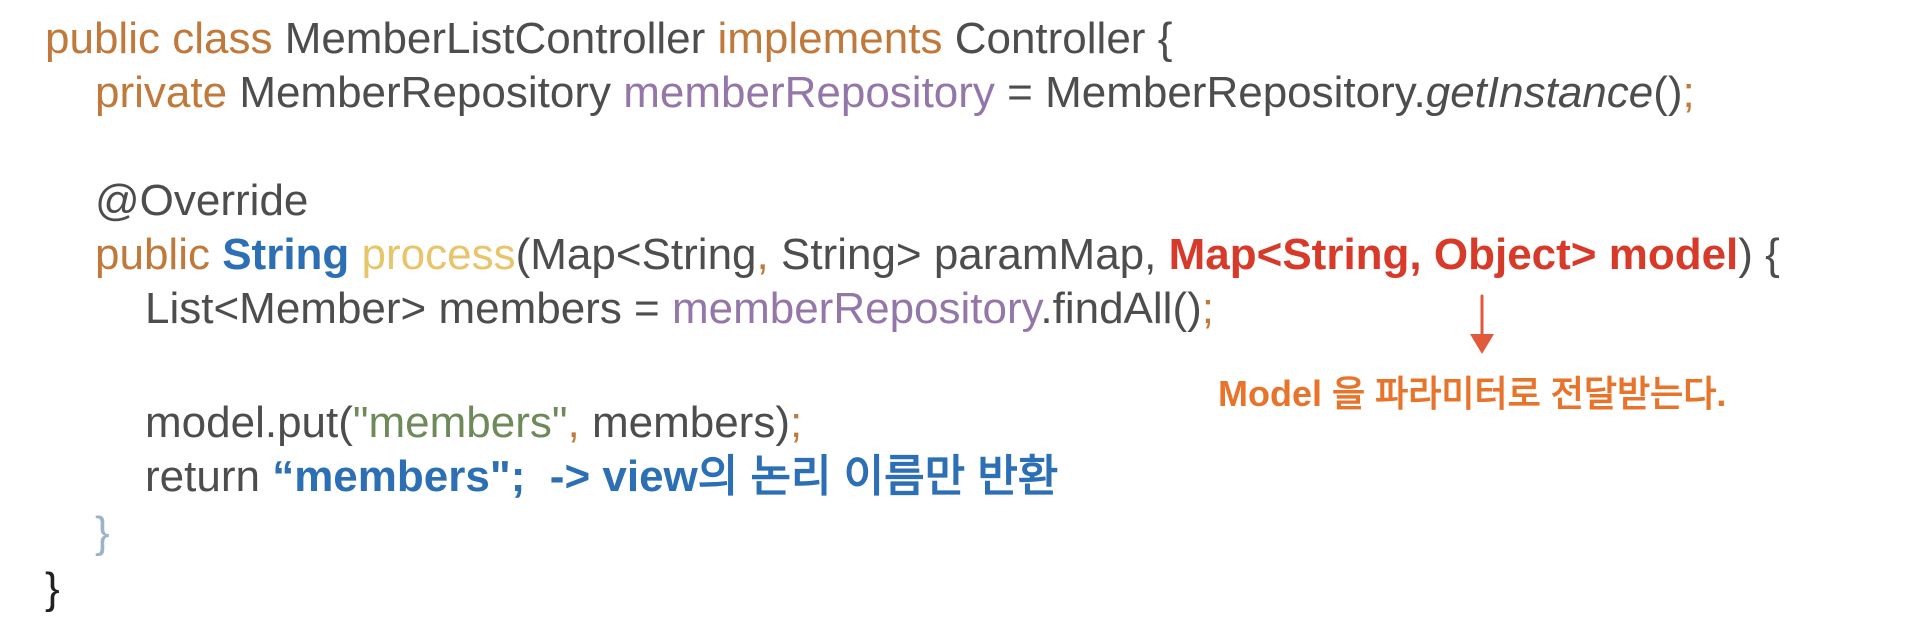  What do you see at coordinates (1050, 38) in the screenshot?
I see `interface-name: Controller` at bounding box center [1050, 38].